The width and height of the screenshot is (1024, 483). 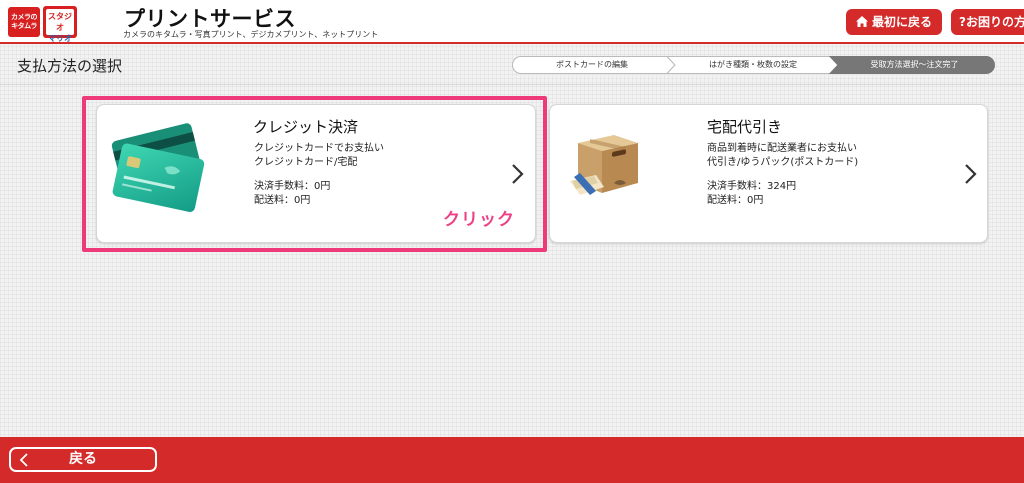 I want to click on back-to-start-button: 最初に戻る, so click(x=894, y=22).